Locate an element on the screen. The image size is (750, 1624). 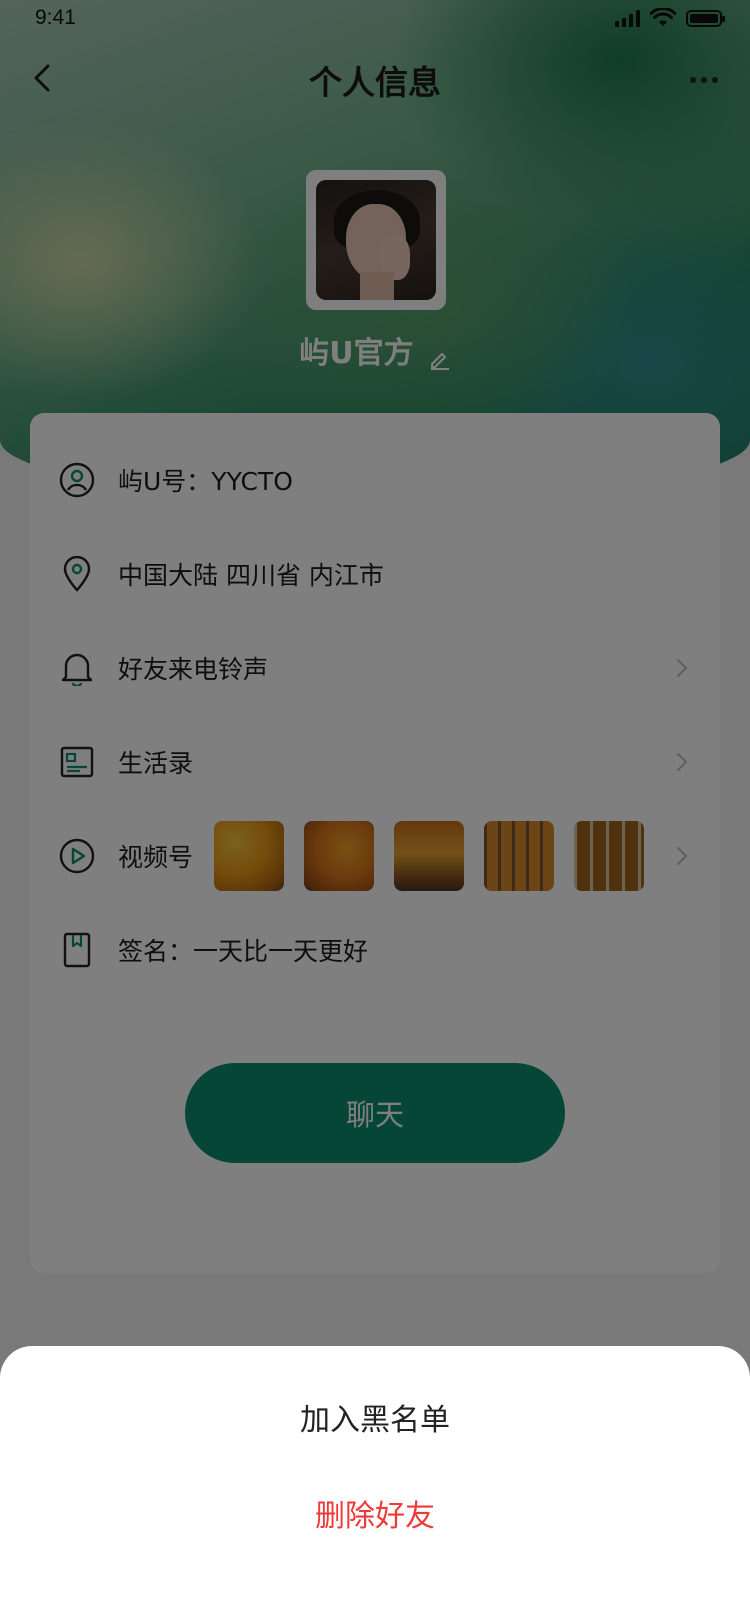
add-to-blacklist-button: 加入黑名单 is located at coordinates (375, 1417).